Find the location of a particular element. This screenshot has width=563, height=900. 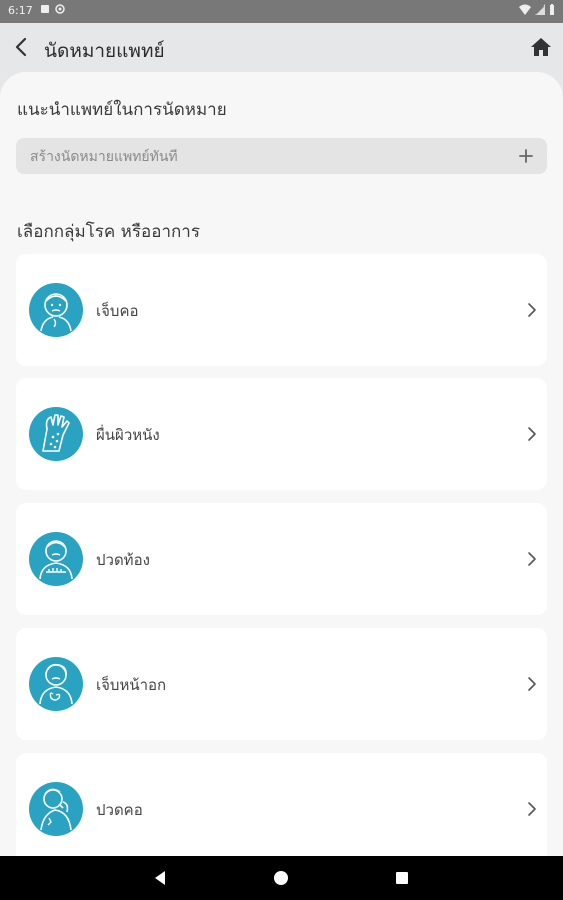

sore-throat-icon is located at coordinates (56, 310).